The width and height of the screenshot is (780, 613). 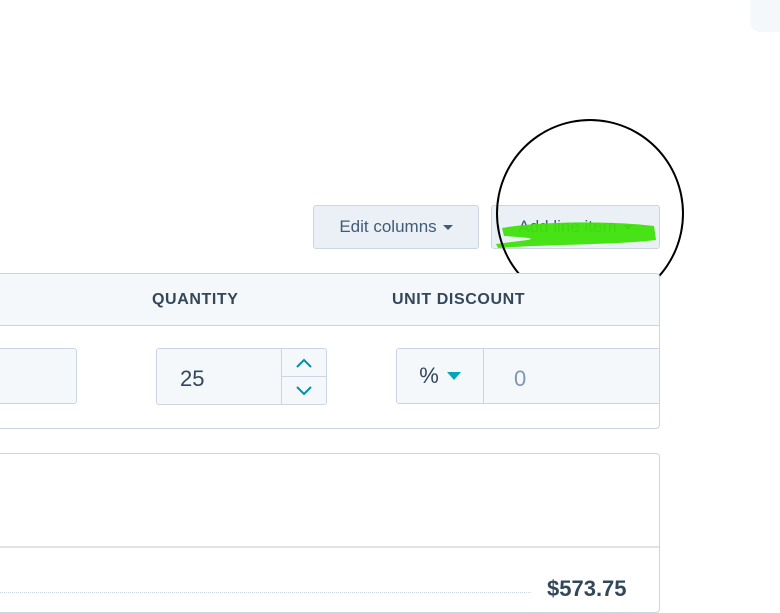 I want to click on increment-button, so click(x=304, y=363).